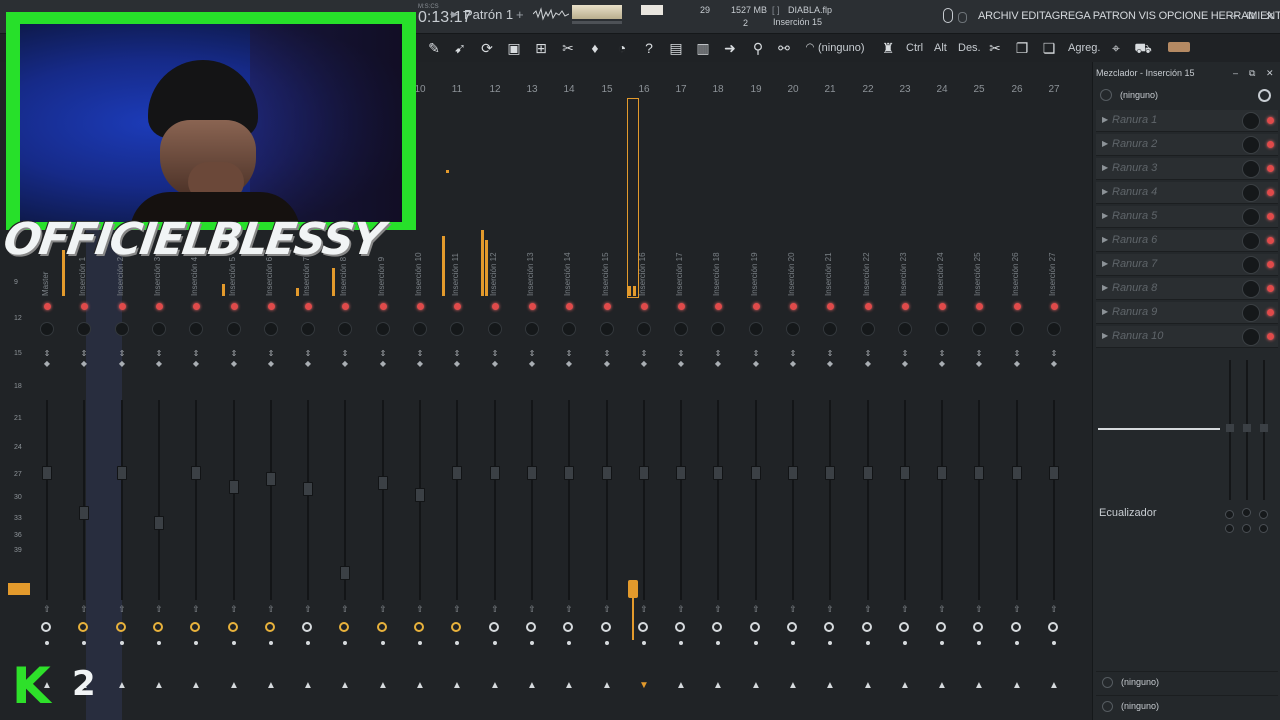  Describe the element at coordinates (682, 248) in the screenshot. I see `strip-name-label: Inserción 17` at that location.